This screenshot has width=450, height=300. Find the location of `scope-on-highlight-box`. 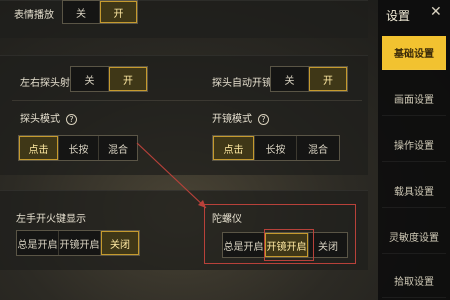

scope-on-highlight-box is located at coordinates (289, 245).